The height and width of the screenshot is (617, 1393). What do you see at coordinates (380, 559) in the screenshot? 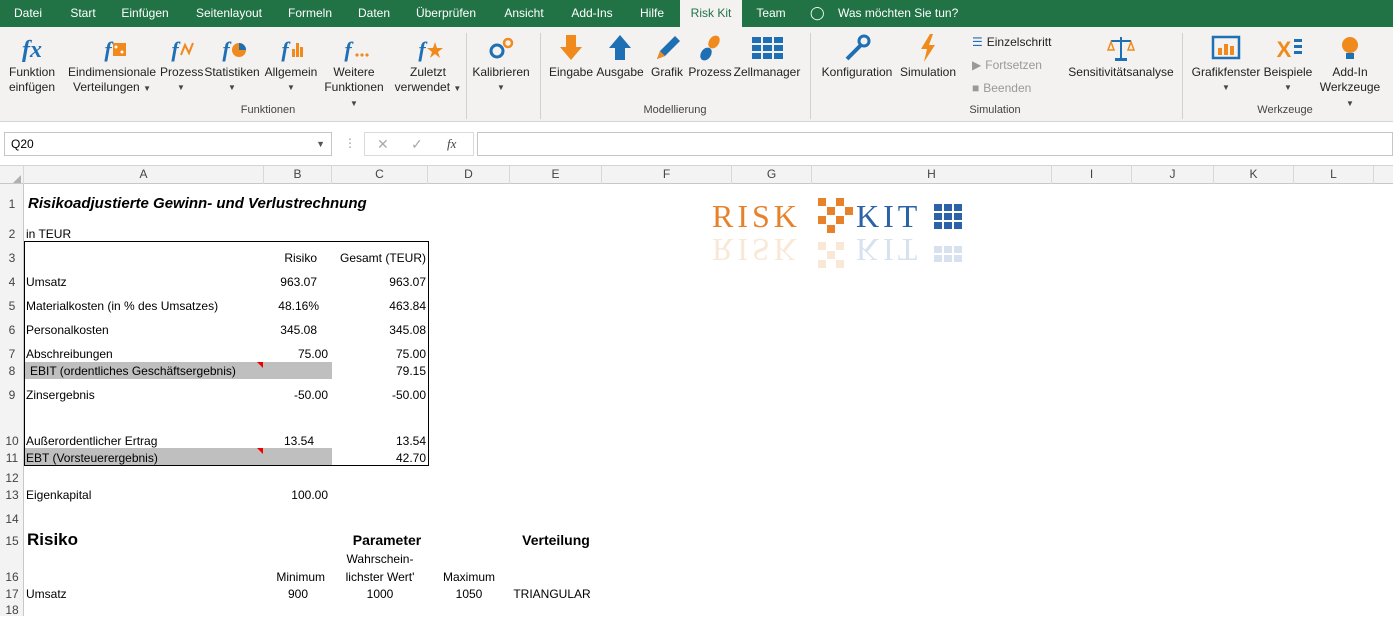
I see `wahrsch-header-line1: Wahrschein-` at bounding box center [380, 559].